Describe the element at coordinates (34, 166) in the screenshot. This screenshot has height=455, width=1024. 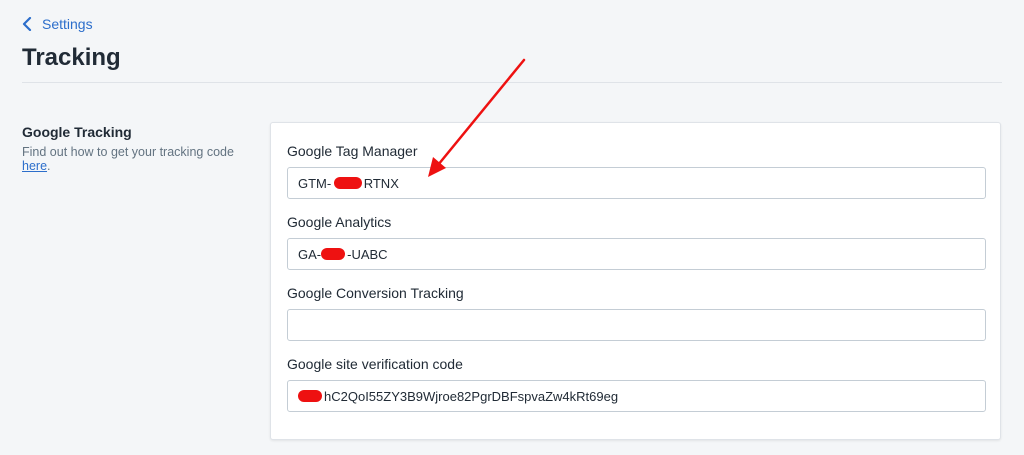
I see `tracking-help-link: here` at that location.